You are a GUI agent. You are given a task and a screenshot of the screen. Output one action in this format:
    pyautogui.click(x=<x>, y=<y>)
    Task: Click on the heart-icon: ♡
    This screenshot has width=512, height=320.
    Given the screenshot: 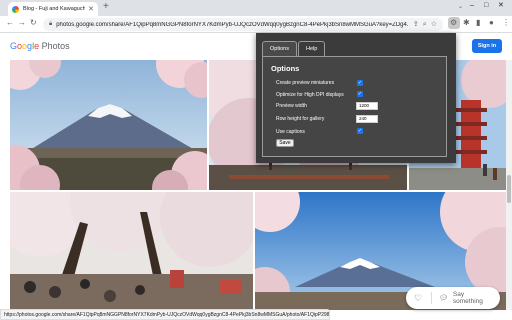 What is the action you would take?
    pyautogui.click(x=418, y=298)
    